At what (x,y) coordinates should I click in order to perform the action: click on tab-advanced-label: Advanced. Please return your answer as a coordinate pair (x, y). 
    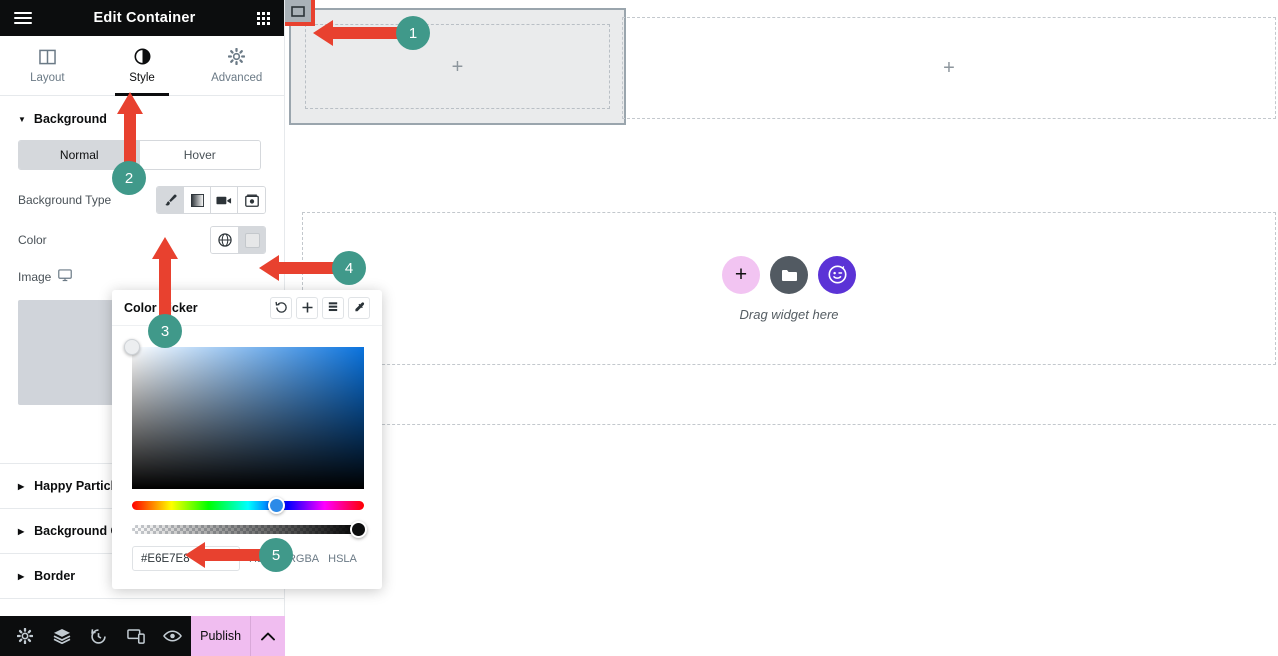
    Looking at the image, I should click on (237, 77).